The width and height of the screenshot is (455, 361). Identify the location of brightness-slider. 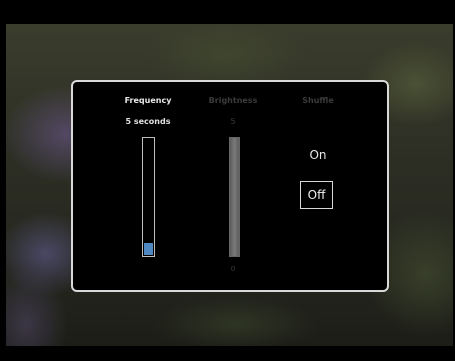
(234, 197).